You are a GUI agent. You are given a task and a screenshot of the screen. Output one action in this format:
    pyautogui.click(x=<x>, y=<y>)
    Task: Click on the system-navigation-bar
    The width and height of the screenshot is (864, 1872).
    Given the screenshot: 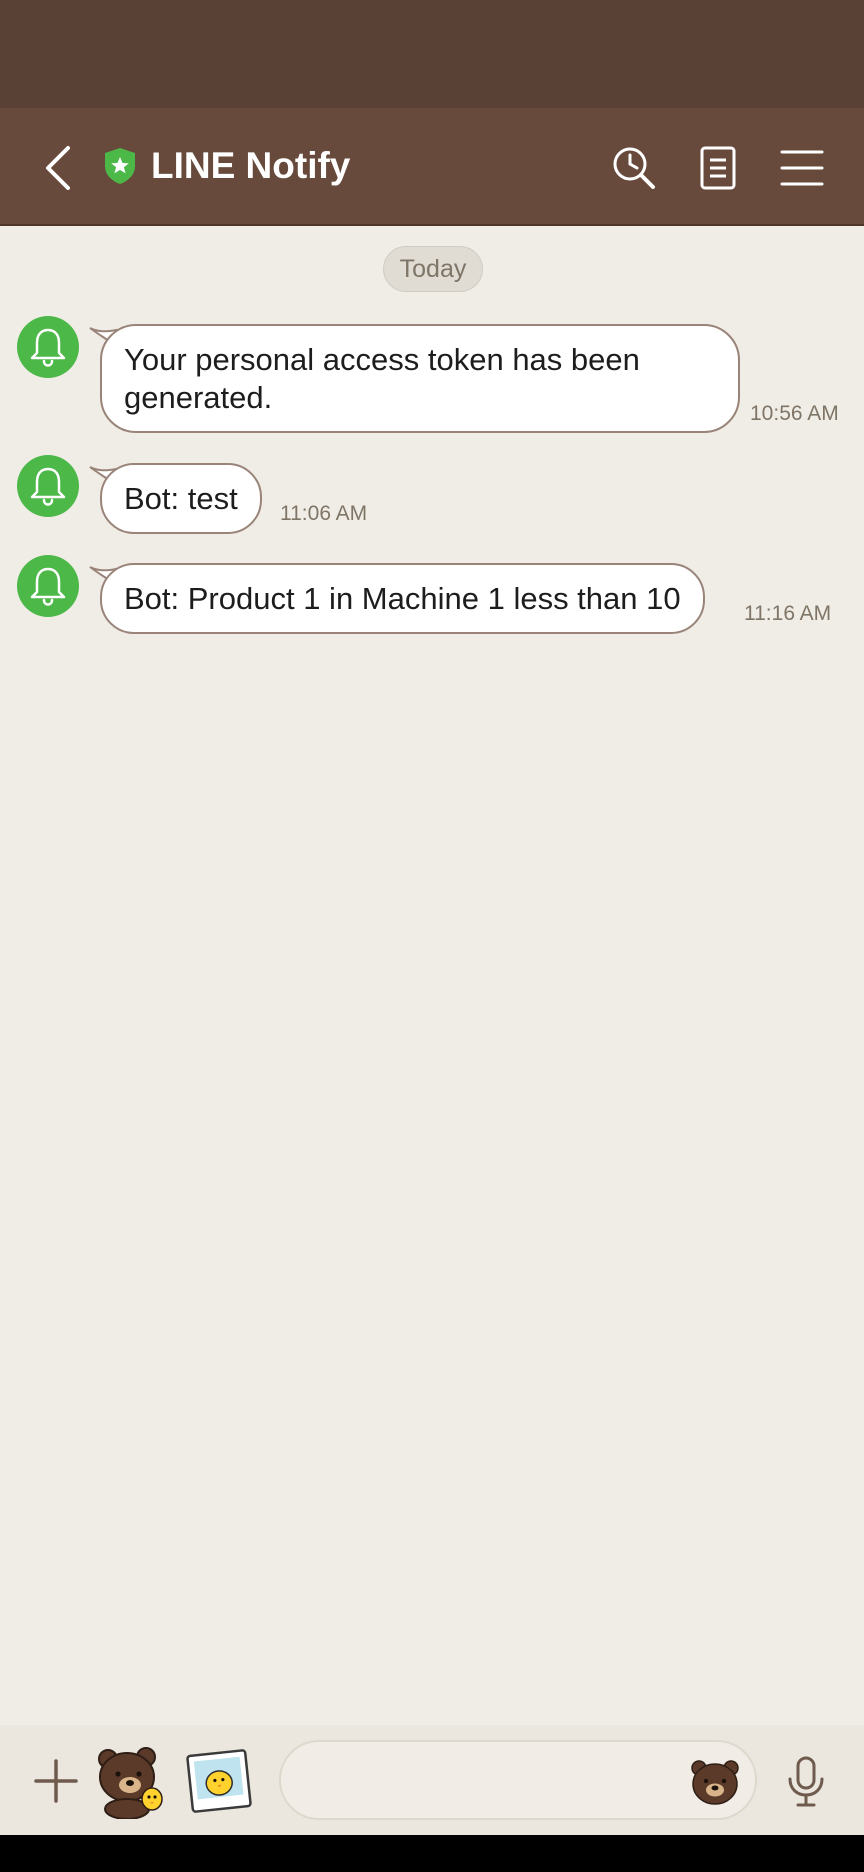 What is the action you would take?
    pyautogui.click(x=432, y=1853)
    